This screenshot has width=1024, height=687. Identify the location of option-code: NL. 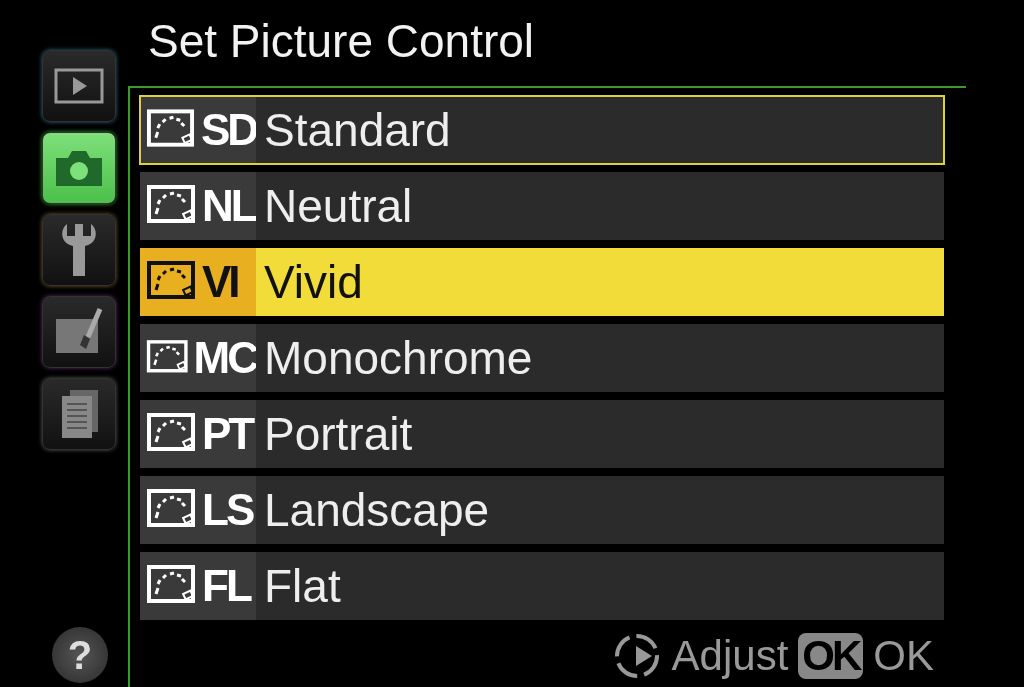
(228, 206).